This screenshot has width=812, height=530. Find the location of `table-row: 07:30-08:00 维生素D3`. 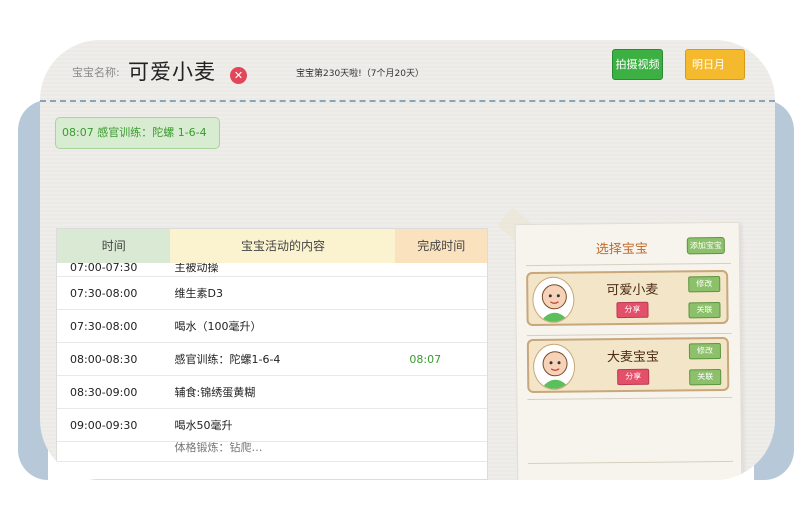

table-row: 07:30-08:00 维生素D3 is located at coordinates (272, 293).